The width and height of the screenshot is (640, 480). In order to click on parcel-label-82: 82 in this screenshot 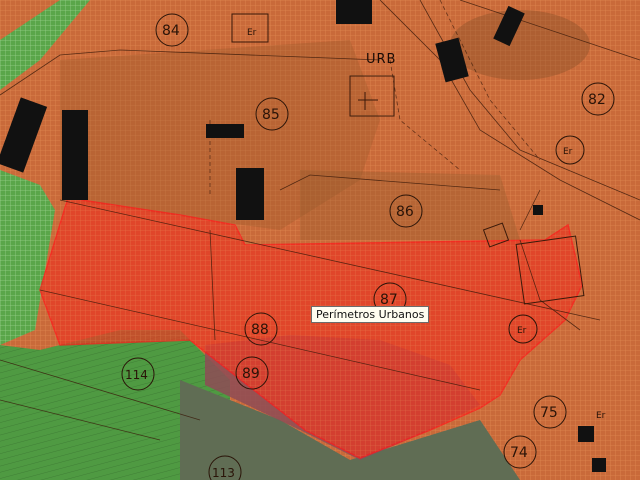, I will do `click(597, 100)`.